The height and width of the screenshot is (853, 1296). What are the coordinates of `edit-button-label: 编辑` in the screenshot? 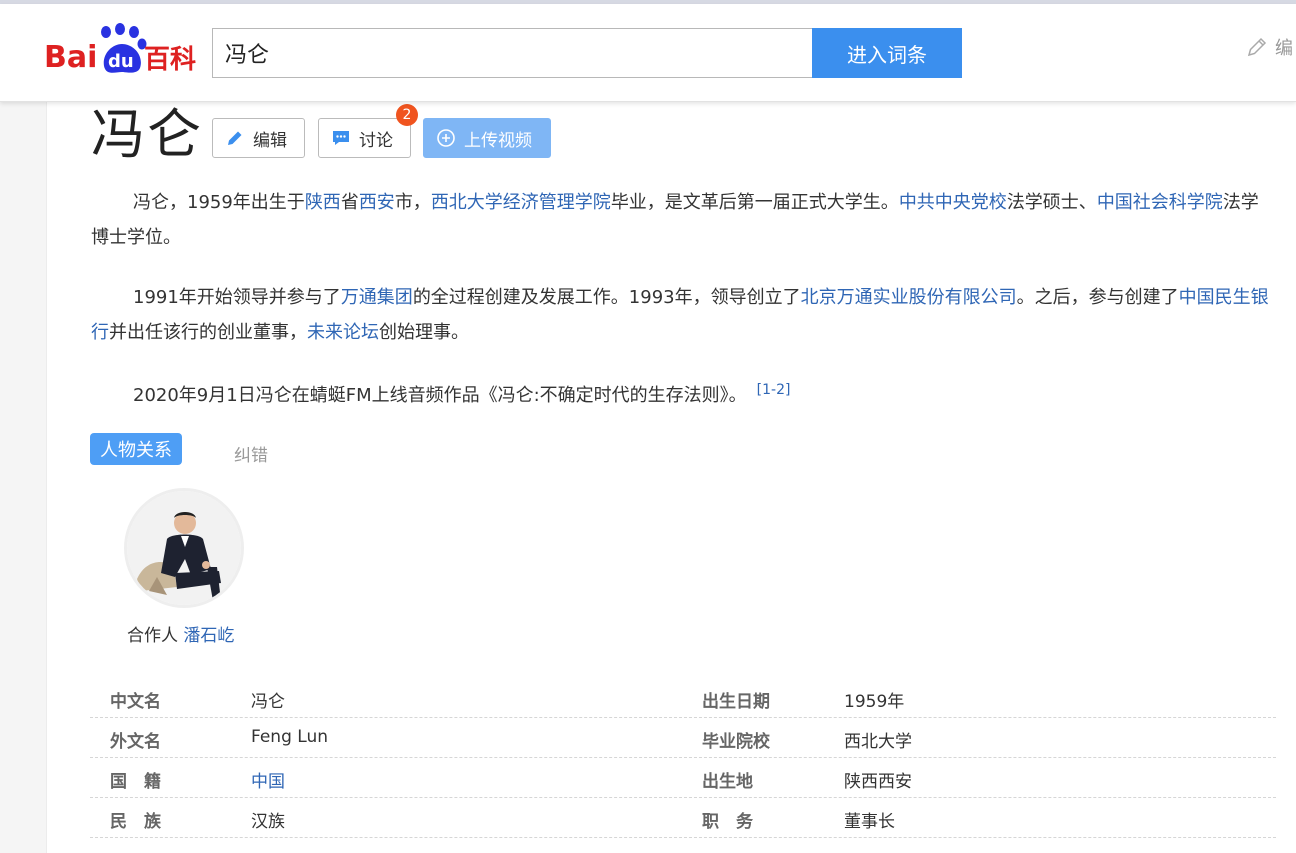 It's located at (270, 140).